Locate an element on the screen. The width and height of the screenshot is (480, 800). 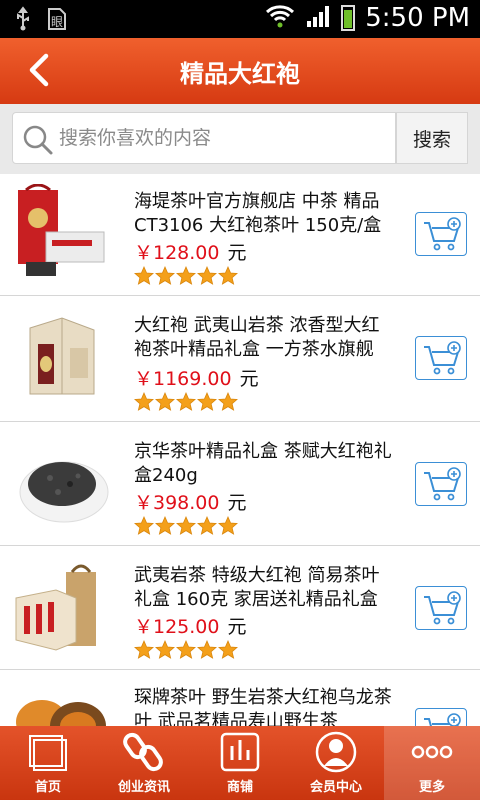
product-item: 琛牌茶叶 野生岩茶大红袍乌龙茶叶 武品茗精品寿山野生茶 is located at coordinates (240, 698).